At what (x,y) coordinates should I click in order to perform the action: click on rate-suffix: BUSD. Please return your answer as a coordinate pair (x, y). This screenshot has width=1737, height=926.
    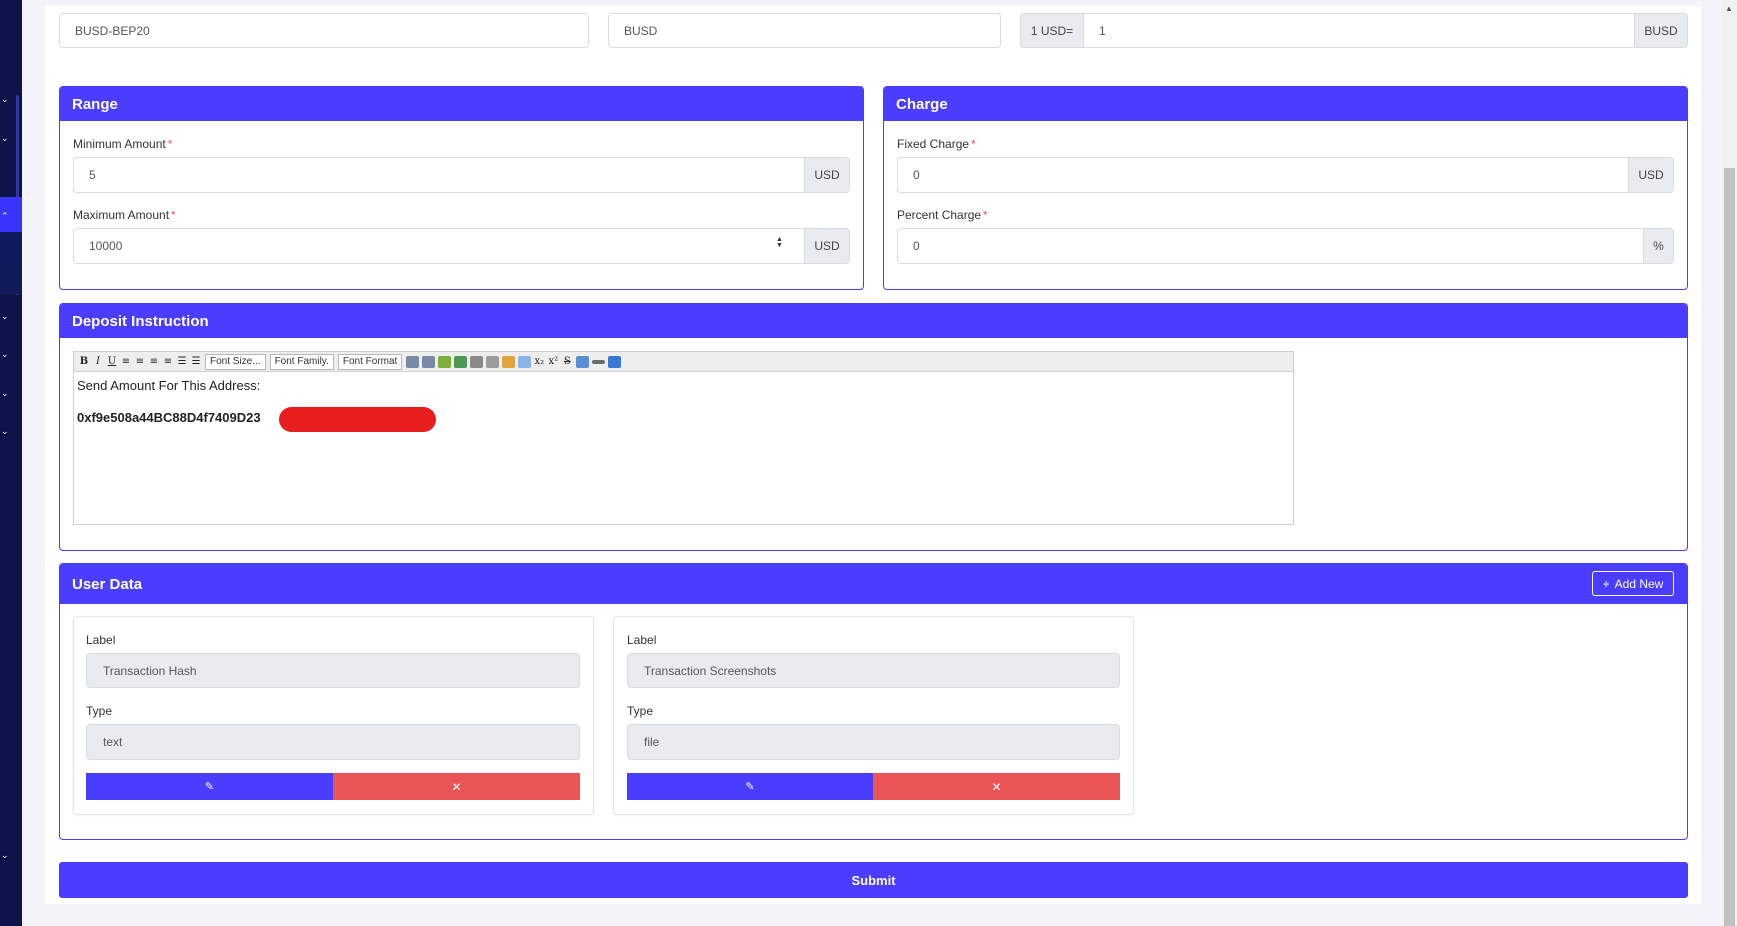
    Looking at the image, I should click on (1661, 30).